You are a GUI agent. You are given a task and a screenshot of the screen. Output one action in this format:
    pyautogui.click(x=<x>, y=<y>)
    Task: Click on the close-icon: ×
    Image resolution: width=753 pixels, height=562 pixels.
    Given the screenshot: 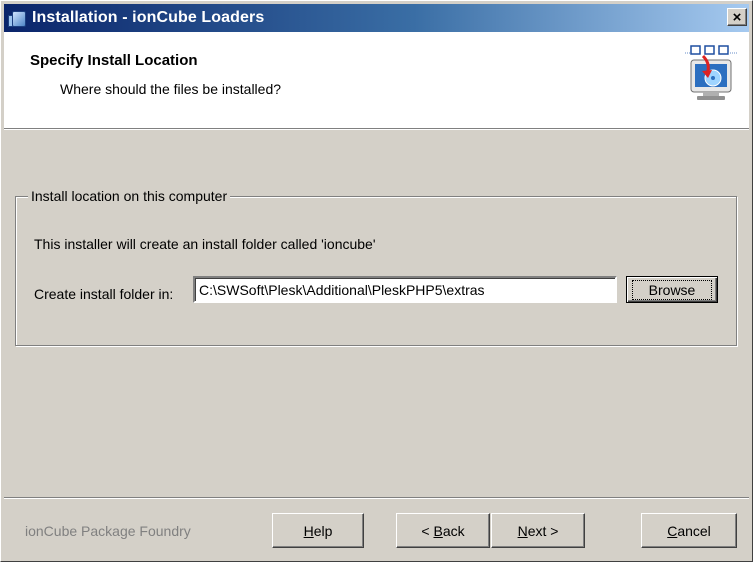 What is the action you would take?
    pyautogui.click(x=737, y=17)
    